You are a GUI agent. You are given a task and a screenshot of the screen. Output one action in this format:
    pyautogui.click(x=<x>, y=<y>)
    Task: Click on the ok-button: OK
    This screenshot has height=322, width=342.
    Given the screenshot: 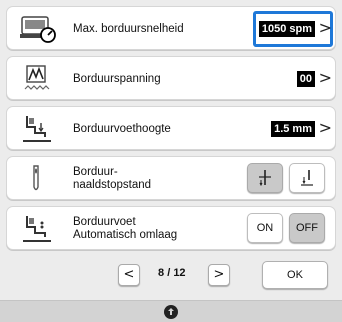 What is the action you would take?
    pyautogui.click(x=295, y=275)
    